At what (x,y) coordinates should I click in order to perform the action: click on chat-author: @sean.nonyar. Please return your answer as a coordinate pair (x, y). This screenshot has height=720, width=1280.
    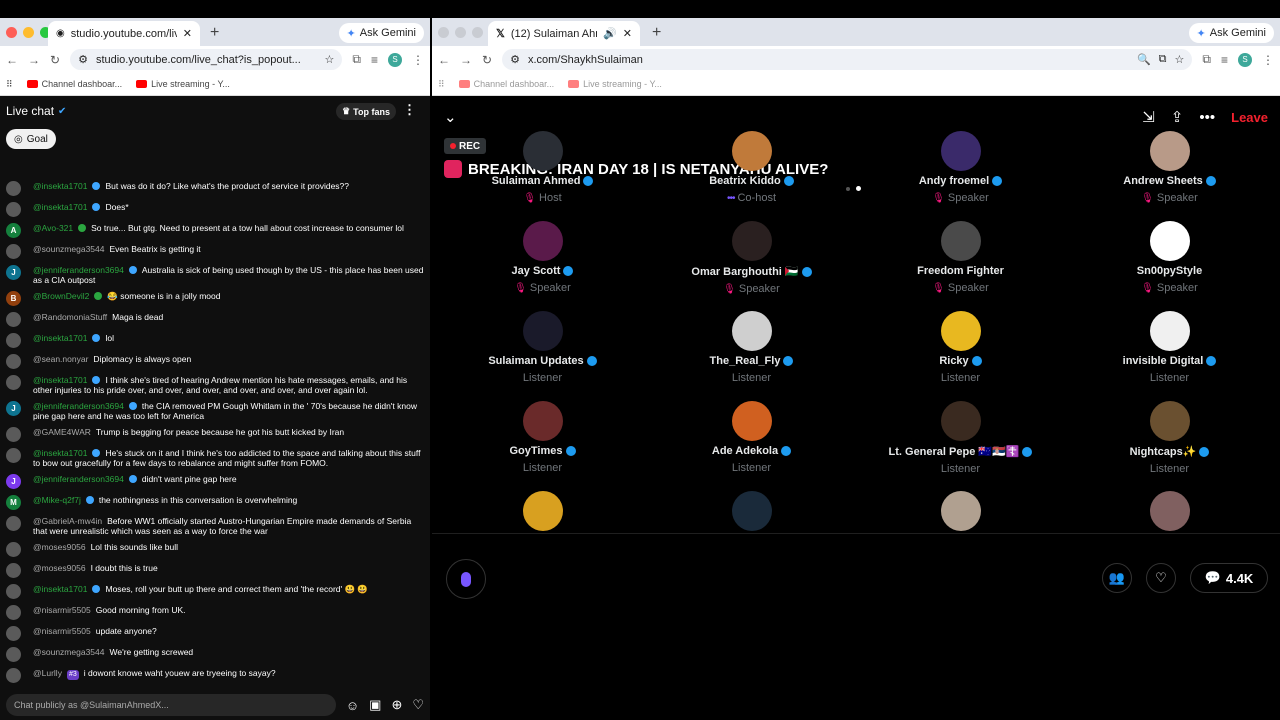
    Looking at the image, I should click on (60, 359).